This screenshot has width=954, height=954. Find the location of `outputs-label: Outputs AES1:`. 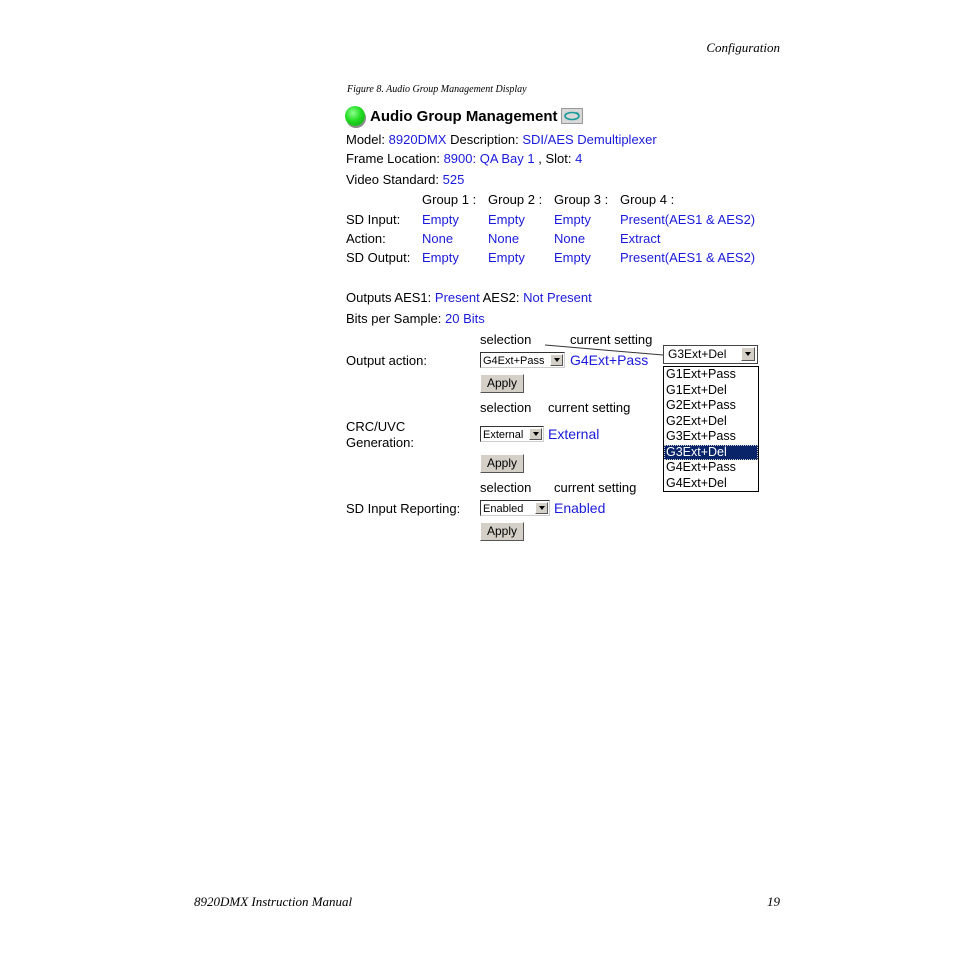

outputs-label: Outputs AES1: is located at coordinates (389, 297).